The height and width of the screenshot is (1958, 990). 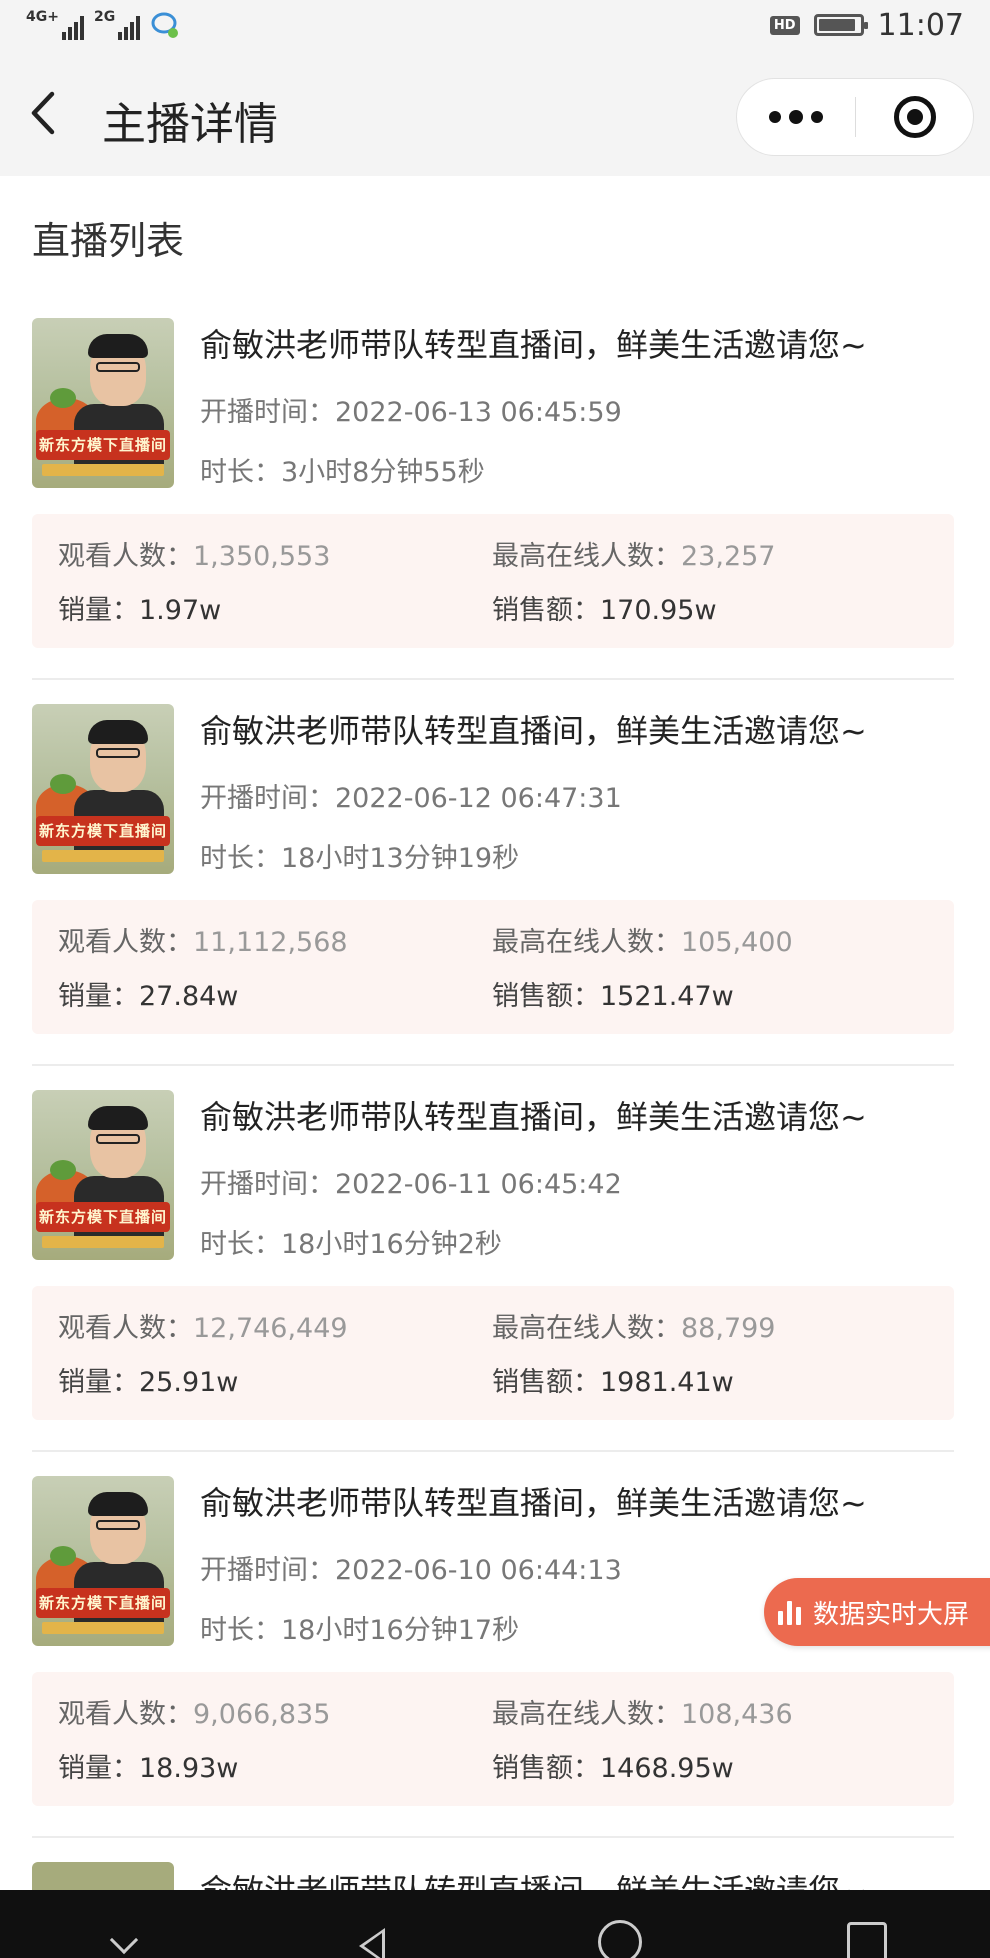 I want to click on close-mini-program-button, so click(x=914, y=117).